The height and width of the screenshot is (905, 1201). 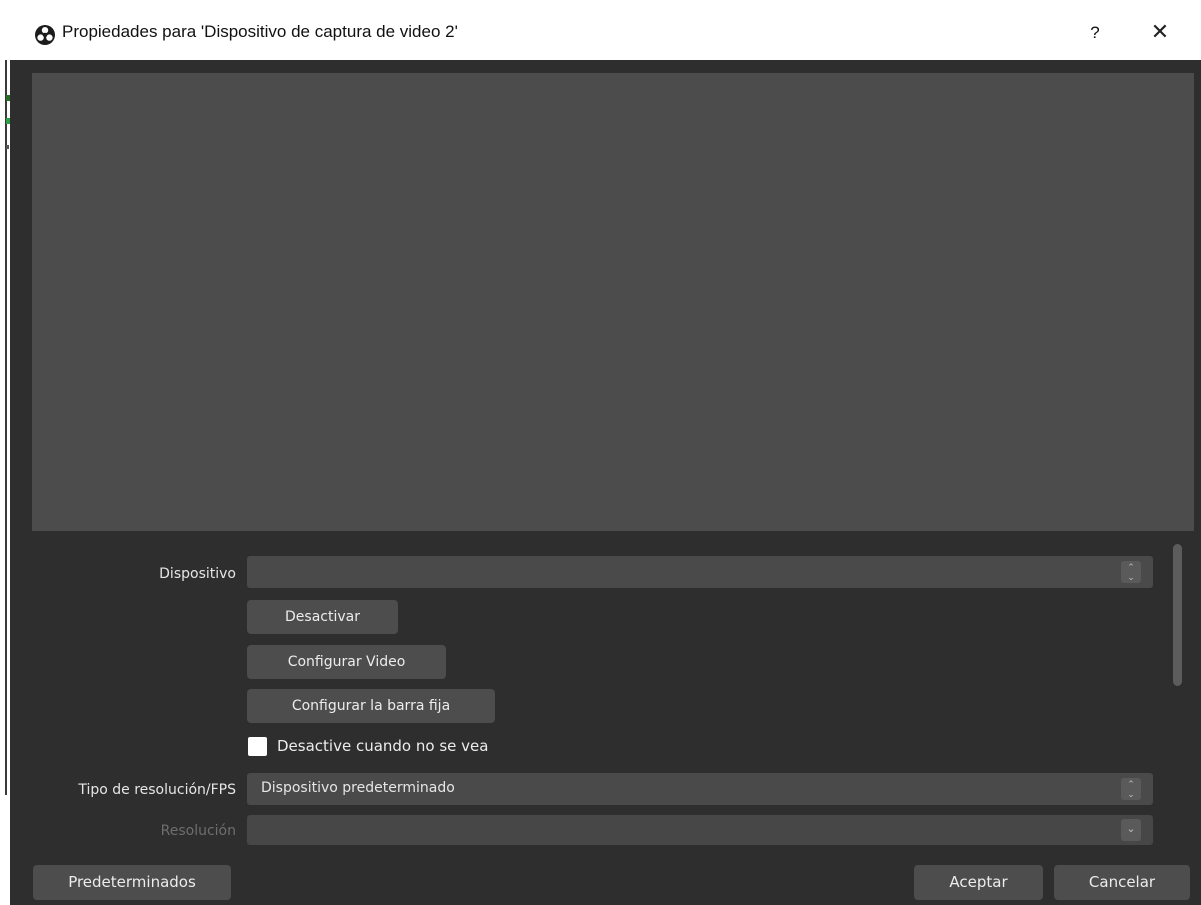 I want to click on resolution-type-label: Tipo de resolución/FPS, so click(x=157, y=790).